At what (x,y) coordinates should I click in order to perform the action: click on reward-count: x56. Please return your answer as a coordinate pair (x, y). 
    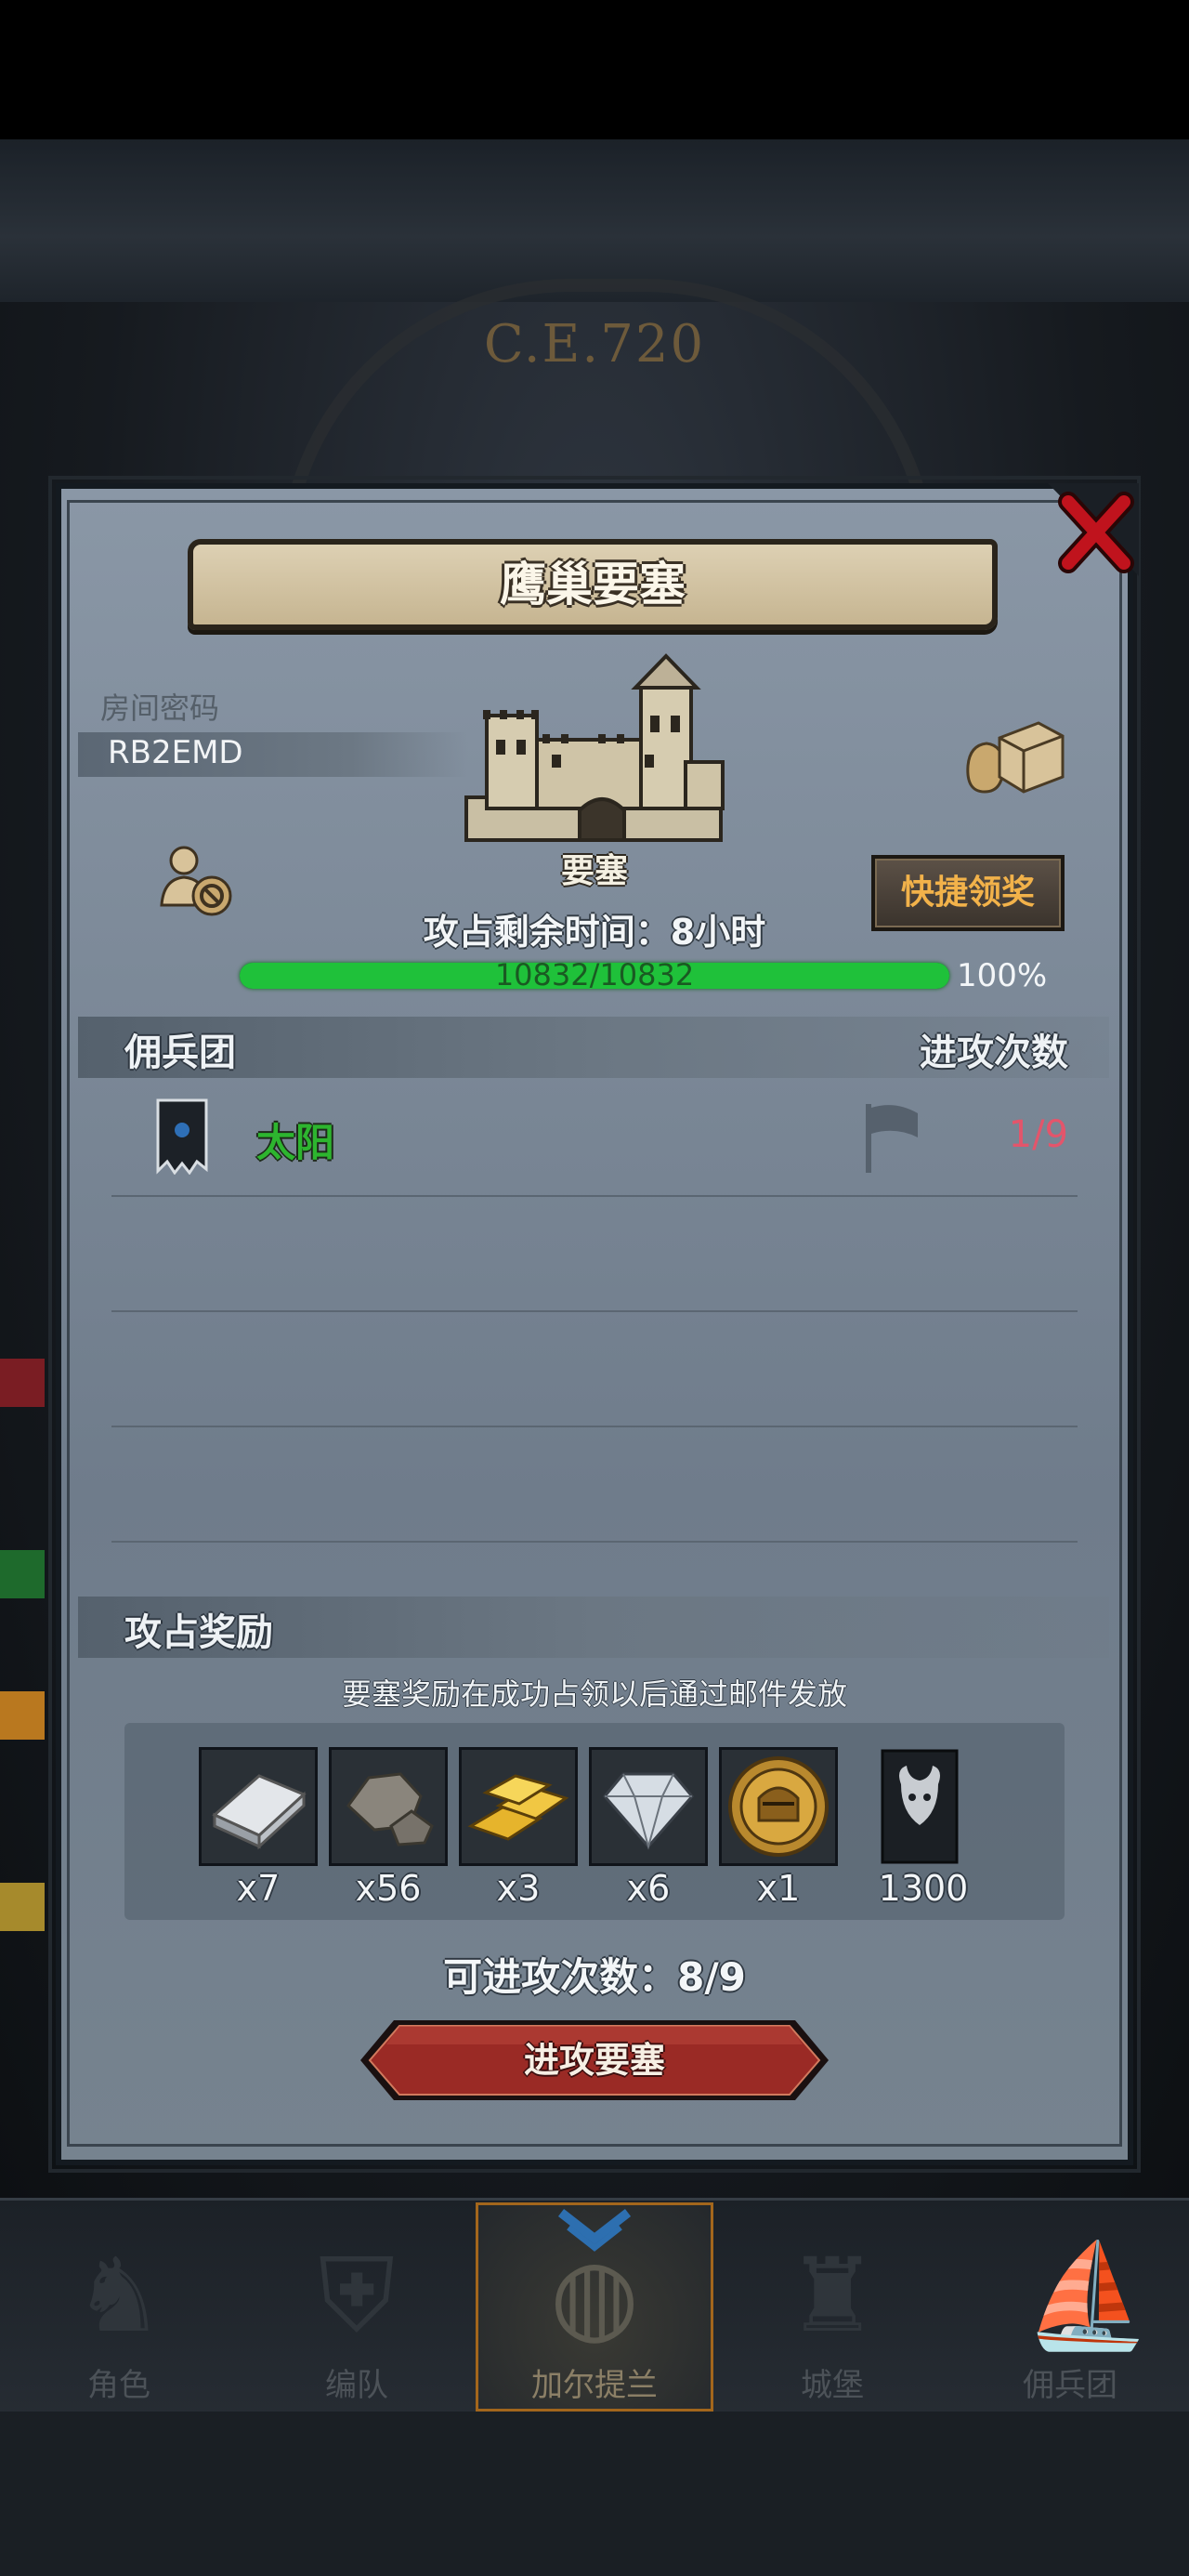
    Looking at the image, I should click on (388, 1888).